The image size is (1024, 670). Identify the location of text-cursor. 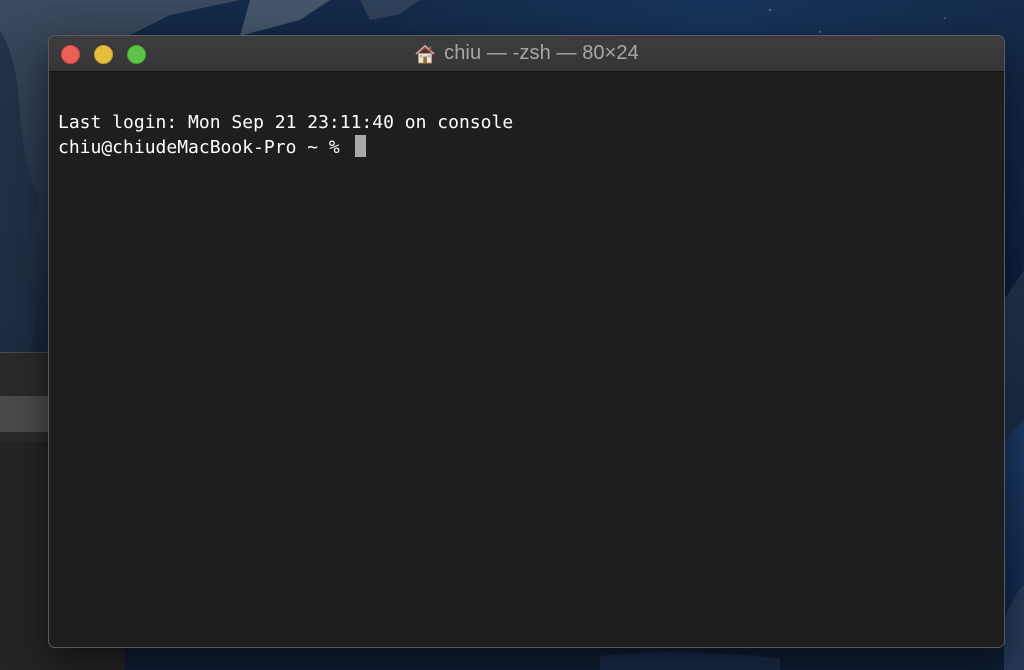
(360, 146).